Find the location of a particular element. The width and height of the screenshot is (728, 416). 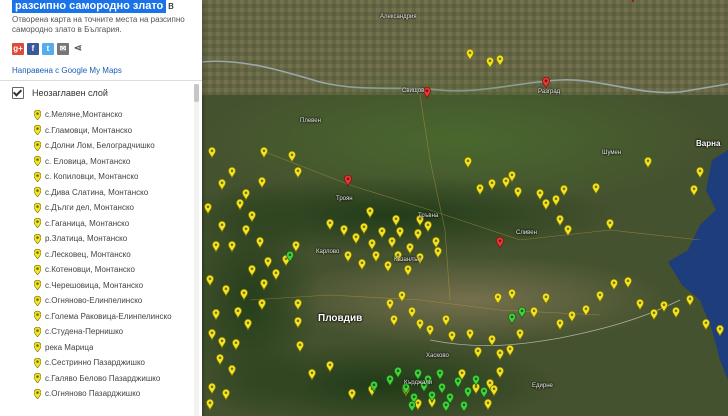

place-name: с.Студена-Пернишко is located at coordinates (84, 332).